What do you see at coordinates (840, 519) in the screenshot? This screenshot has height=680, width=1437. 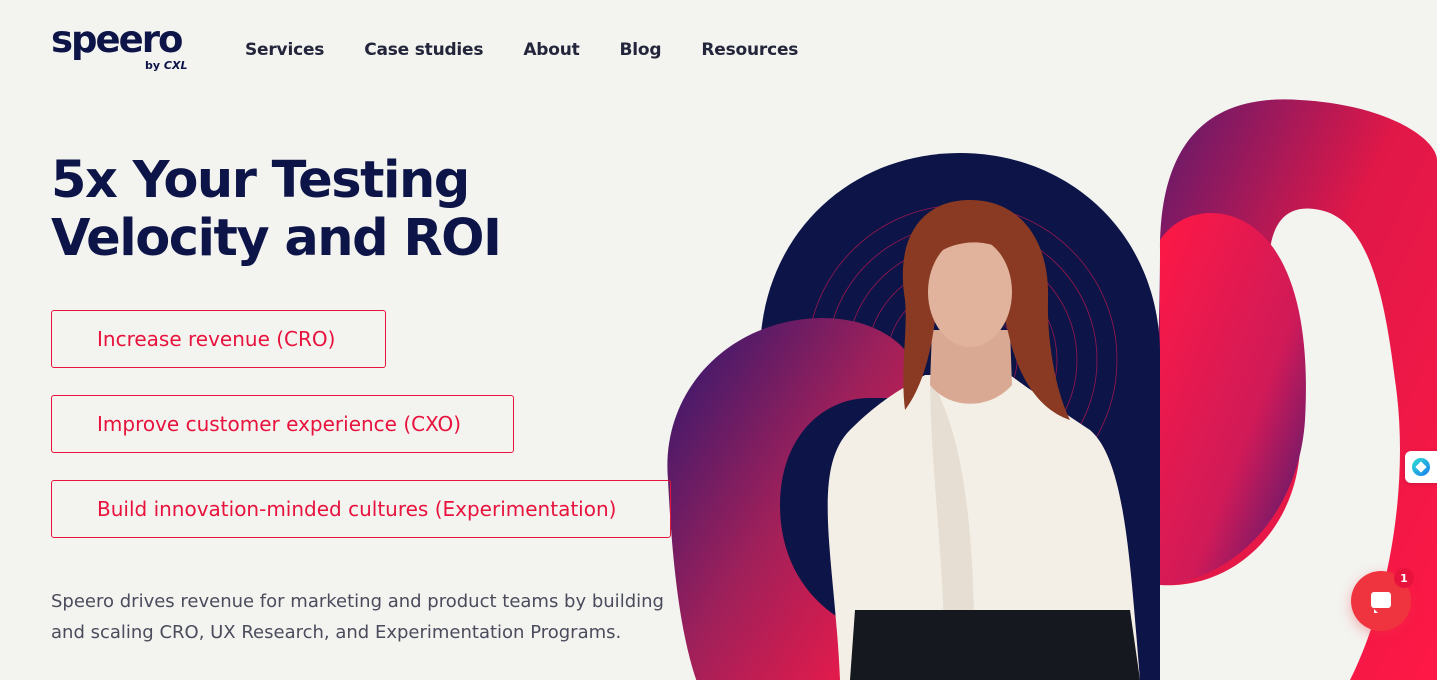 I see `ribbon-shape-inner` at bounding box center [840, 519].